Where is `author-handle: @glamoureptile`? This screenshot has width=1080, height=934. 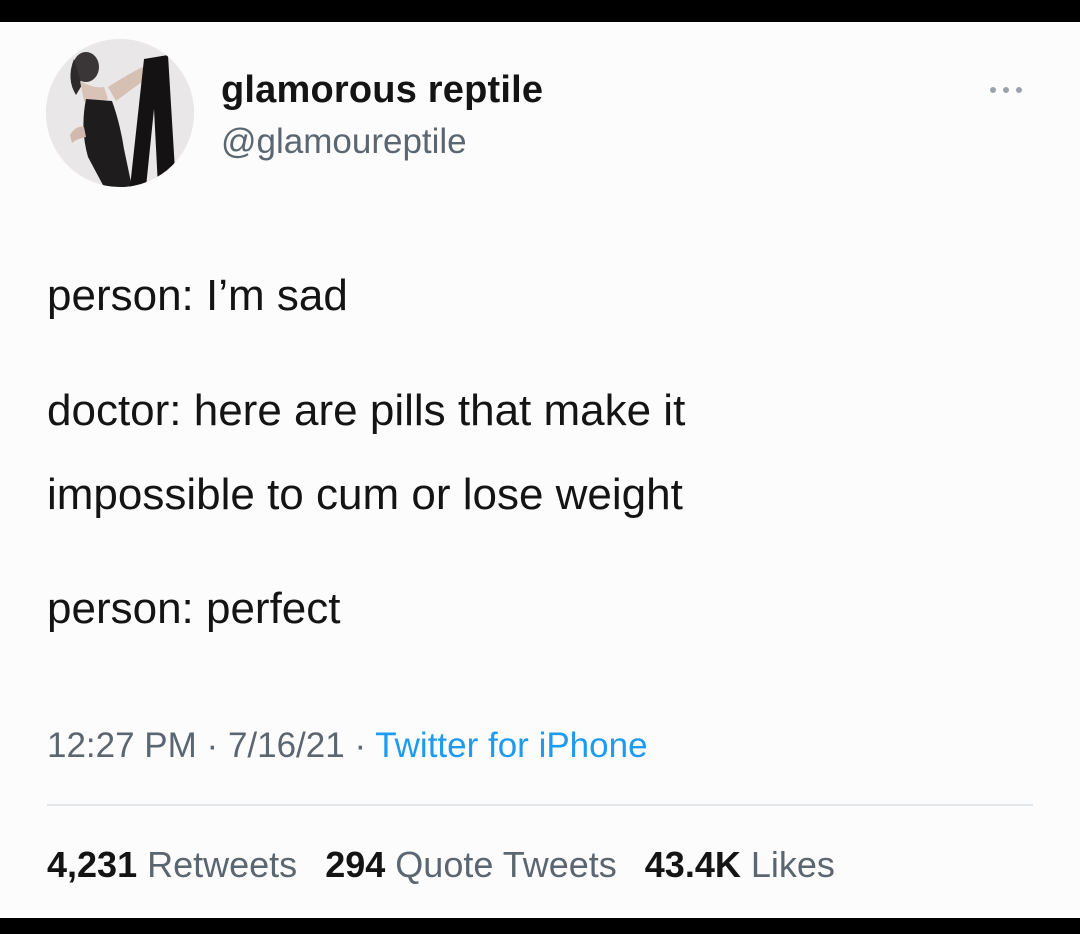
author-handle: @glamoureptile is located at coordinates (344, 142).